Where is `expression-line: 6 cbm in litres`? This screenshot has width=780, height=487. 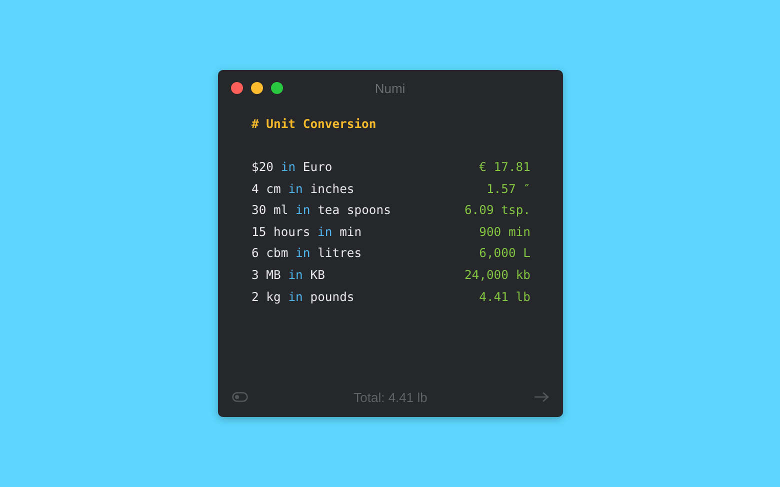 expression-line: 6 cbm in litres is located at coordinates (307, 253).